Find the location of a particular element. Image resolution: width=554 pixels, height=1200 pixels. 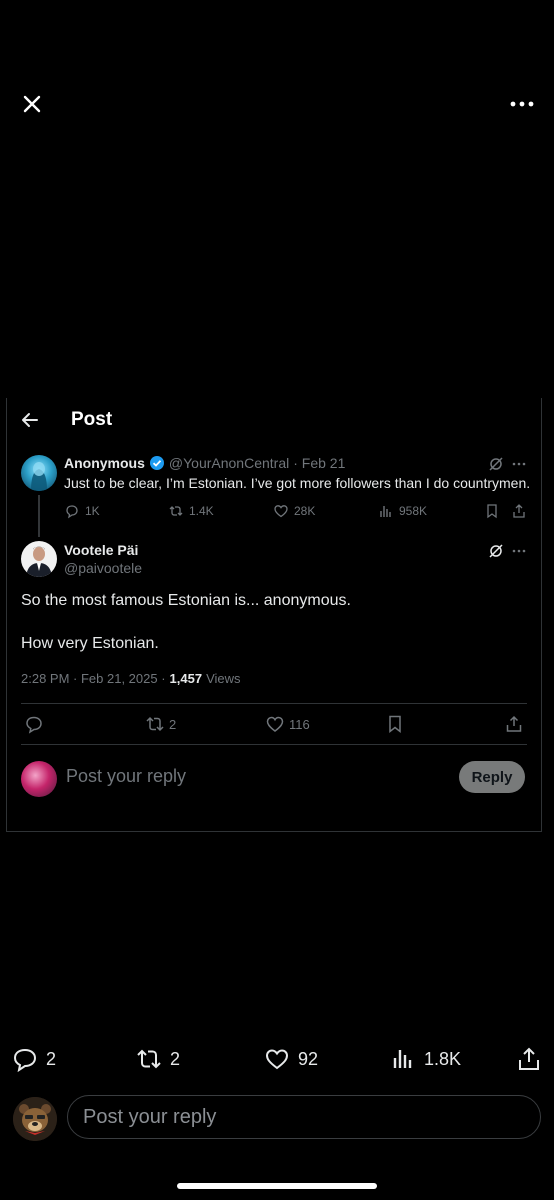

views-action: 1.8K is located at coordinates (425, 1059).